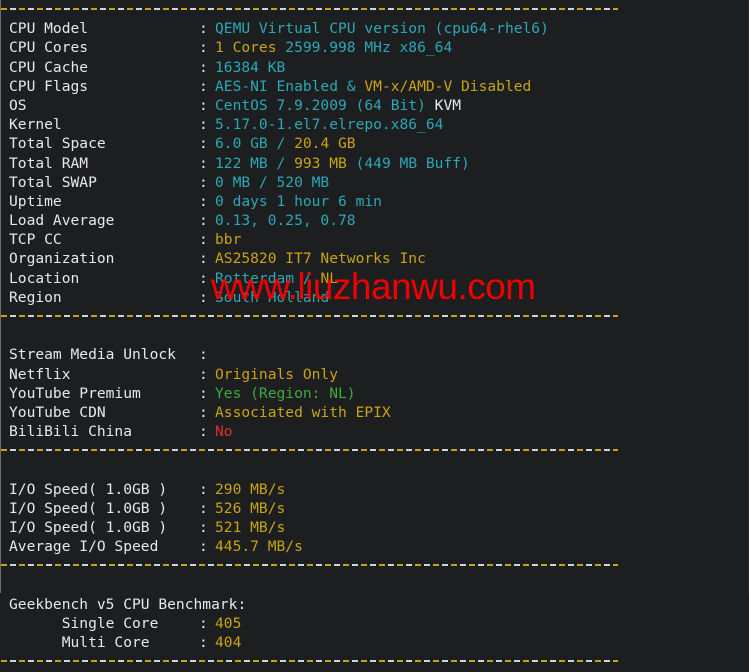  I want to click on info-row-value: QEMU Virtual CPU version (cpu64-rhel6), so click(382, 28).